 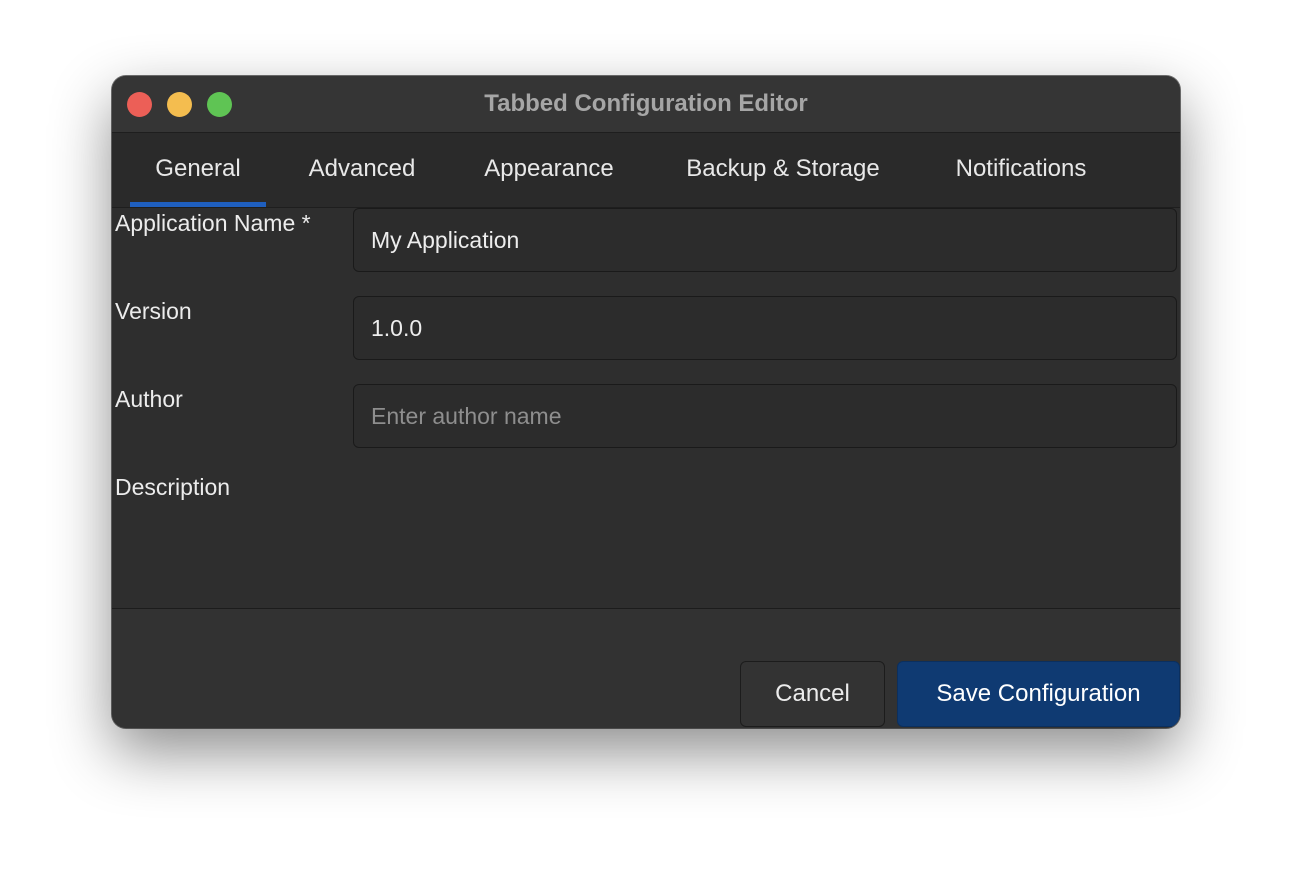 I want to click on author-label: Author, so click(x=149, y=399).